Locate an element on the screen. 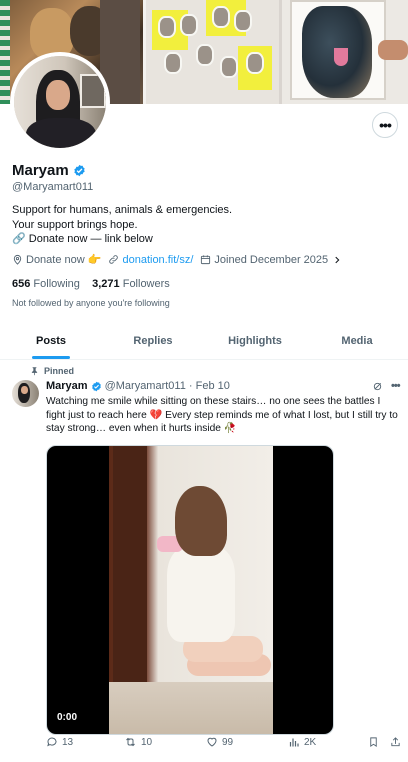  repost-count: 10 is located at coordinates (147, 742).